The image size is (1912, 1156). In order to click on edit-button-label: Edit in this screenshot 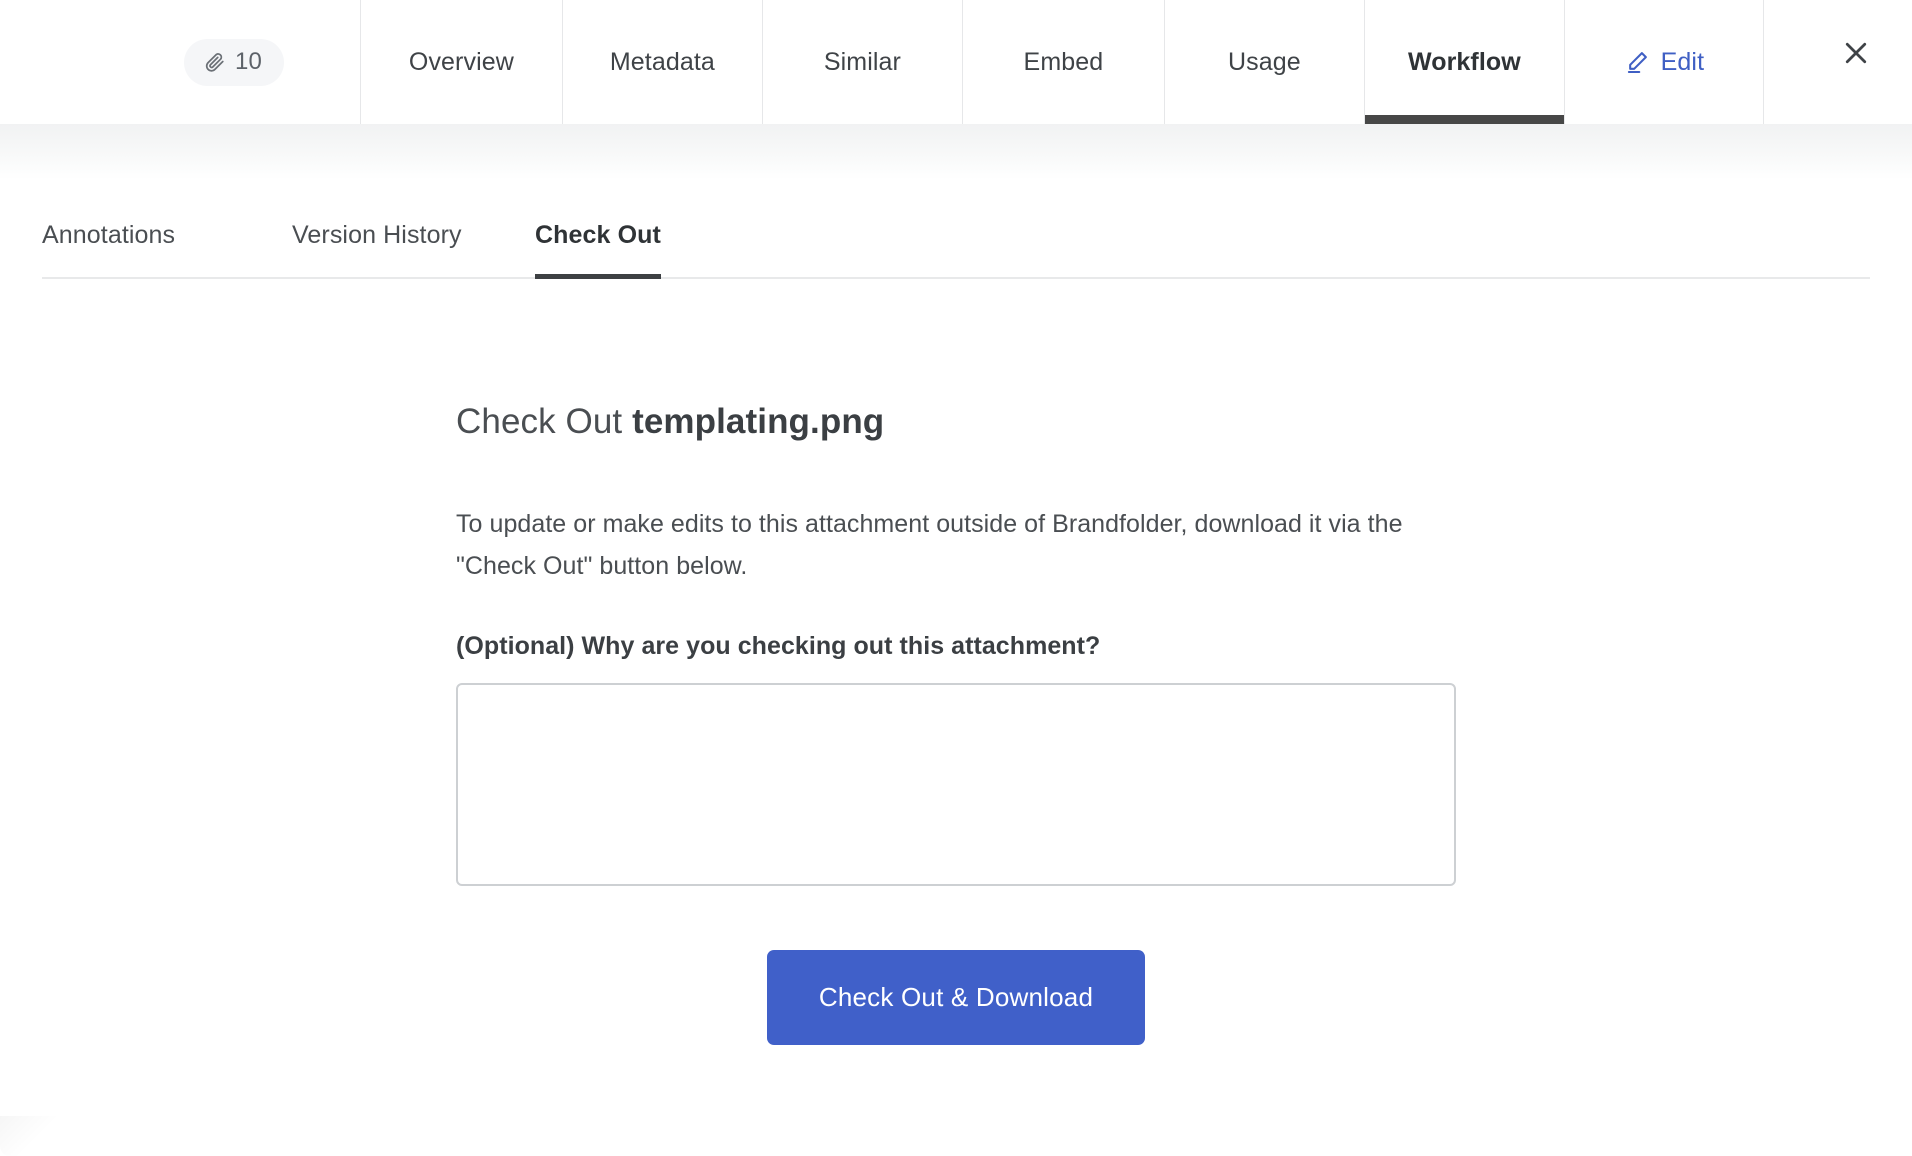, I will do `click(1682, 61)`.